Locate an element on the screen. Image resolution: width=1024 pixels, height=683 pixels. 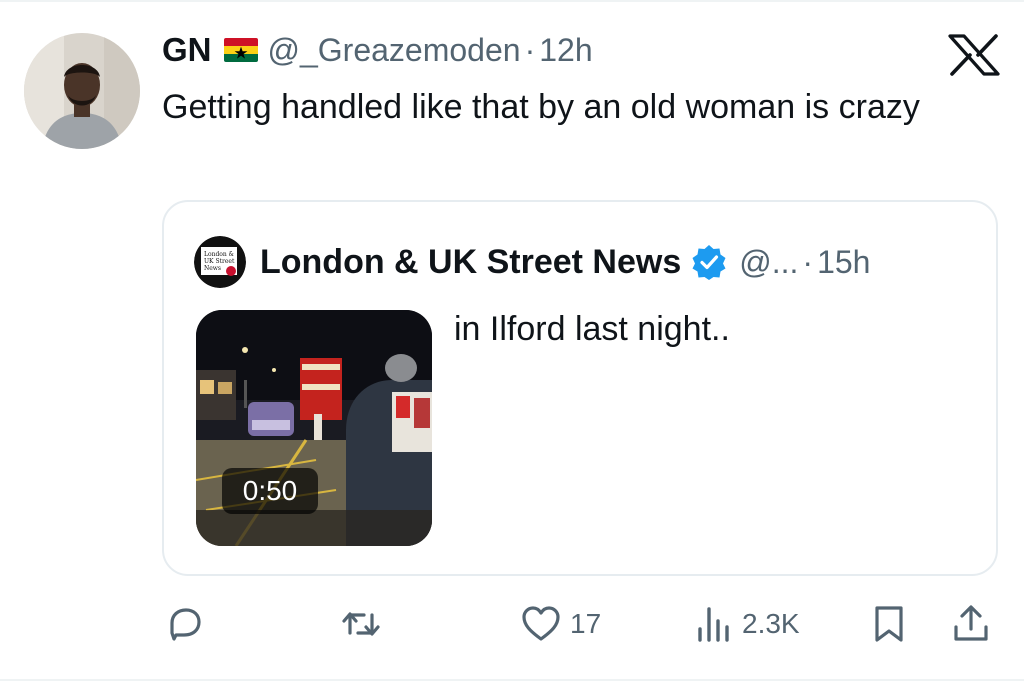
bottom-divider is located at coordinates (512, 680).